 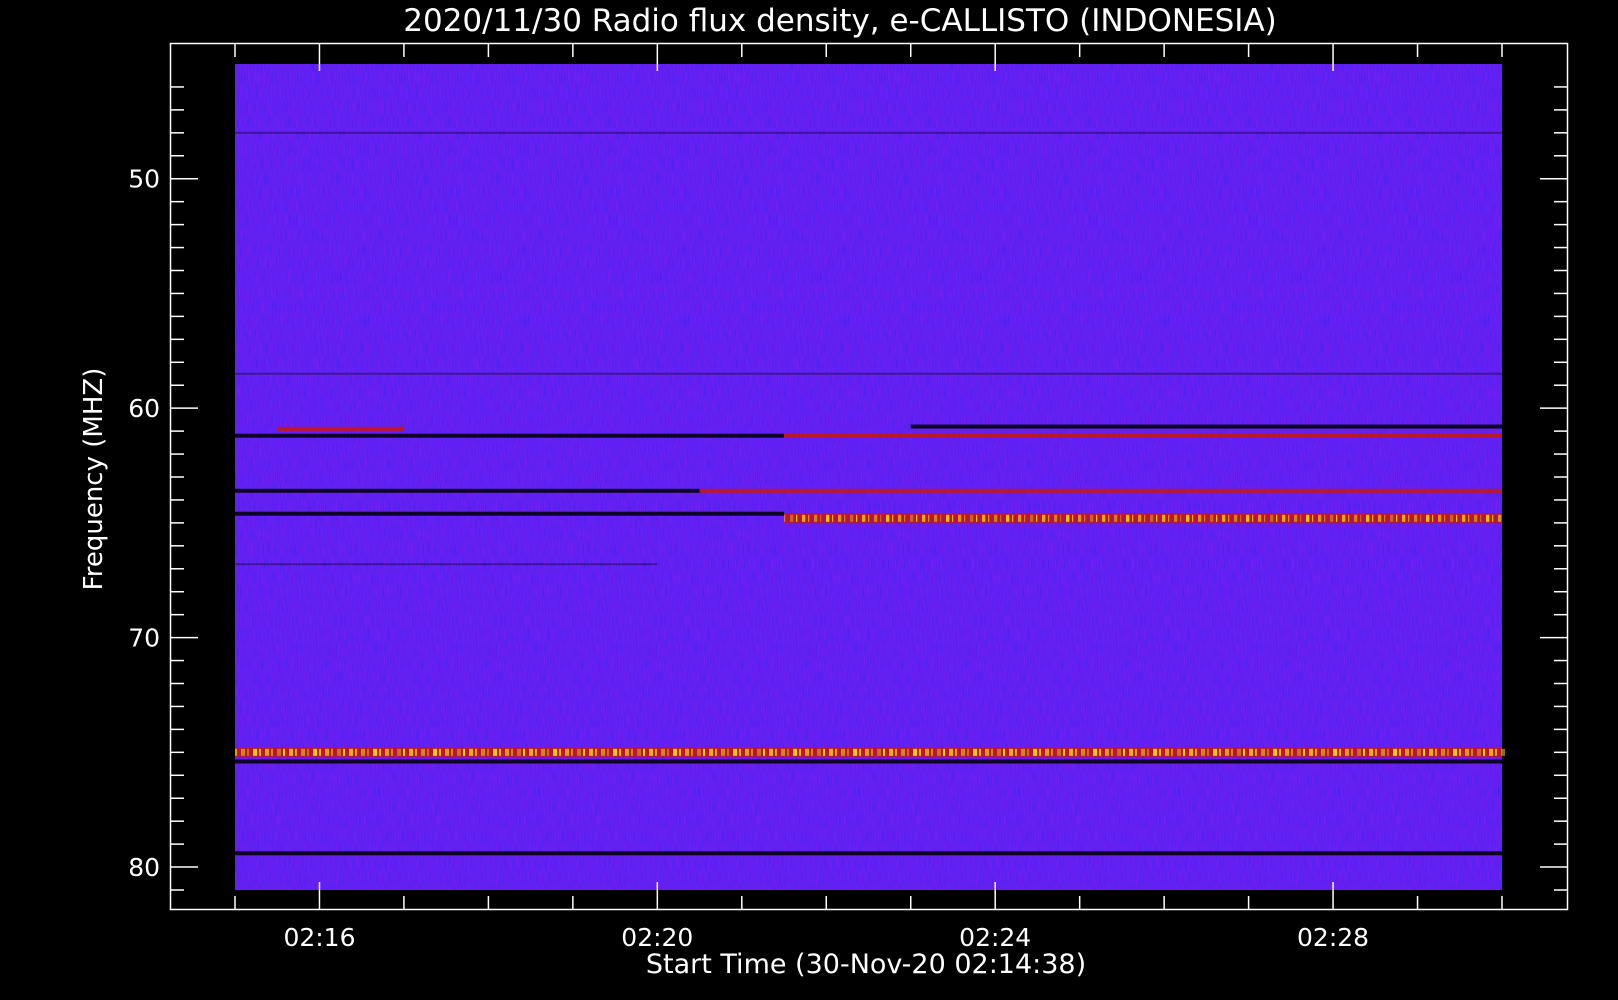 I want to click on x-tick-label: 02:24, so click(x=995, y=937).